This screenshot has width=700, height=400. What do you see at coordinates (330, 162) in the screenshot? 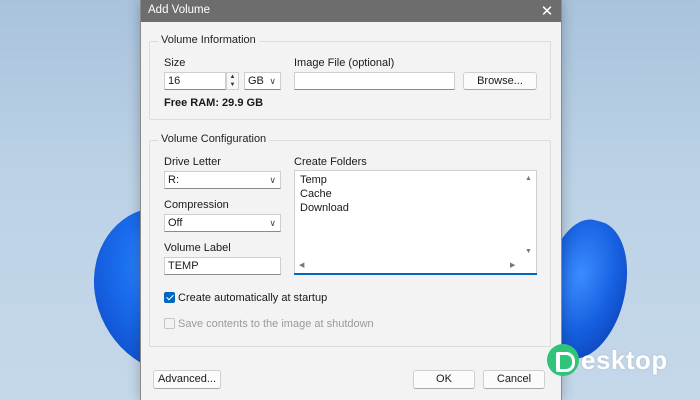
I see `create-folders-label: Create Folders` at bounding box center [330, 162].